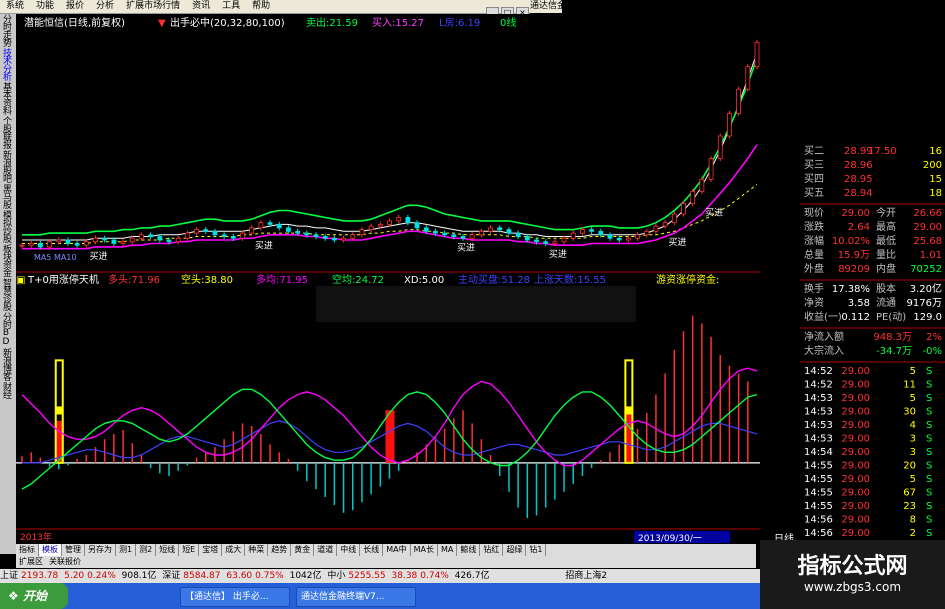 This screenshot has width=945, height=609. What do you see at coordinates (303, 550) in the screenshot?
I see `tab-12: 黄金` at bounding box center [303, 550].